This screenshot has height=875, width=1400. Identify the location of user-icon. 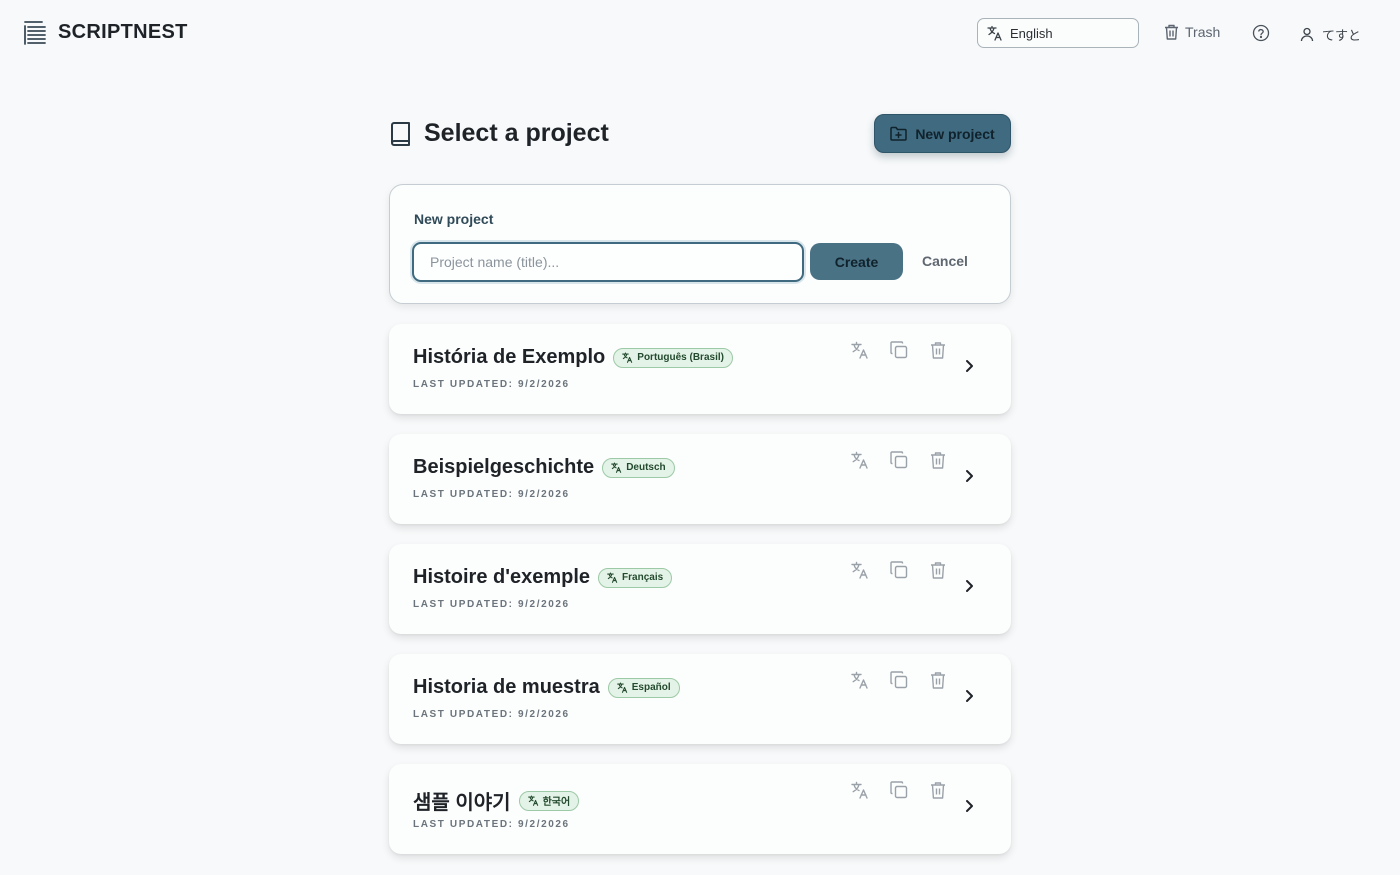
(1307, 34).